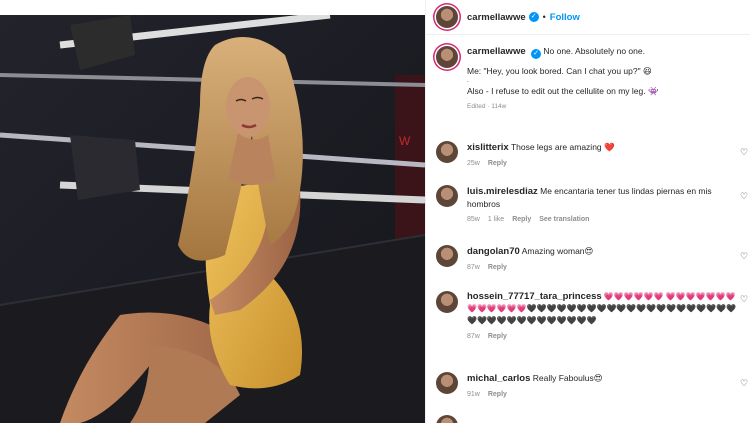 The height and width of the screenshot is (423, 750). What do you see at coordinates (473, 163) in the screenshot?
I see `comment-time: 25w` at bounding box center [473, 163].